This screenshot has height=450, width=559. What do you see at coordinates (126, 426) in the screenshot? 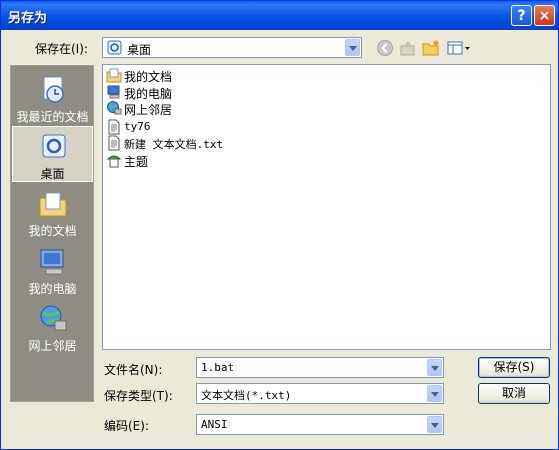
I see `encoding-label: 编码(E):` at bounding box center [126, 426].